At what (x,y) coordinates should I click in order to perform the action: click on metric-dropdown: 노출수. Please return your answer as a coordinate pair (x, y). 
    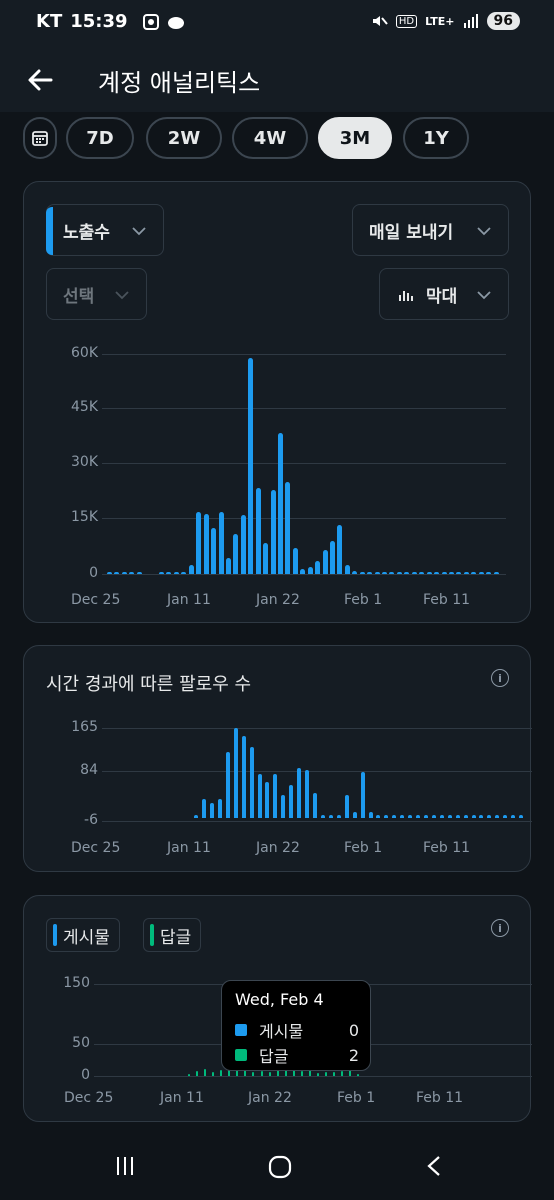
    Looking at the image, I should click on (105, 230).